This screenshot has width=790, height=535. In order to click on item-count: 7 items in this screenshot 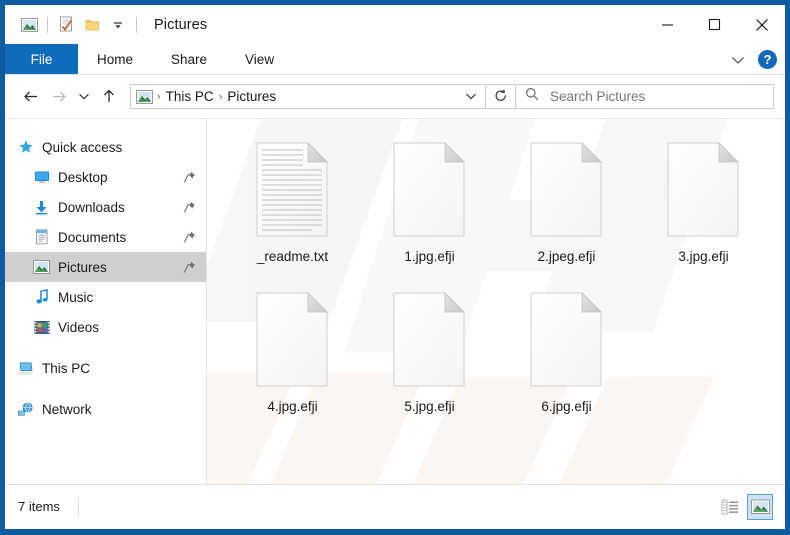, I will do `click(39, 506)`.